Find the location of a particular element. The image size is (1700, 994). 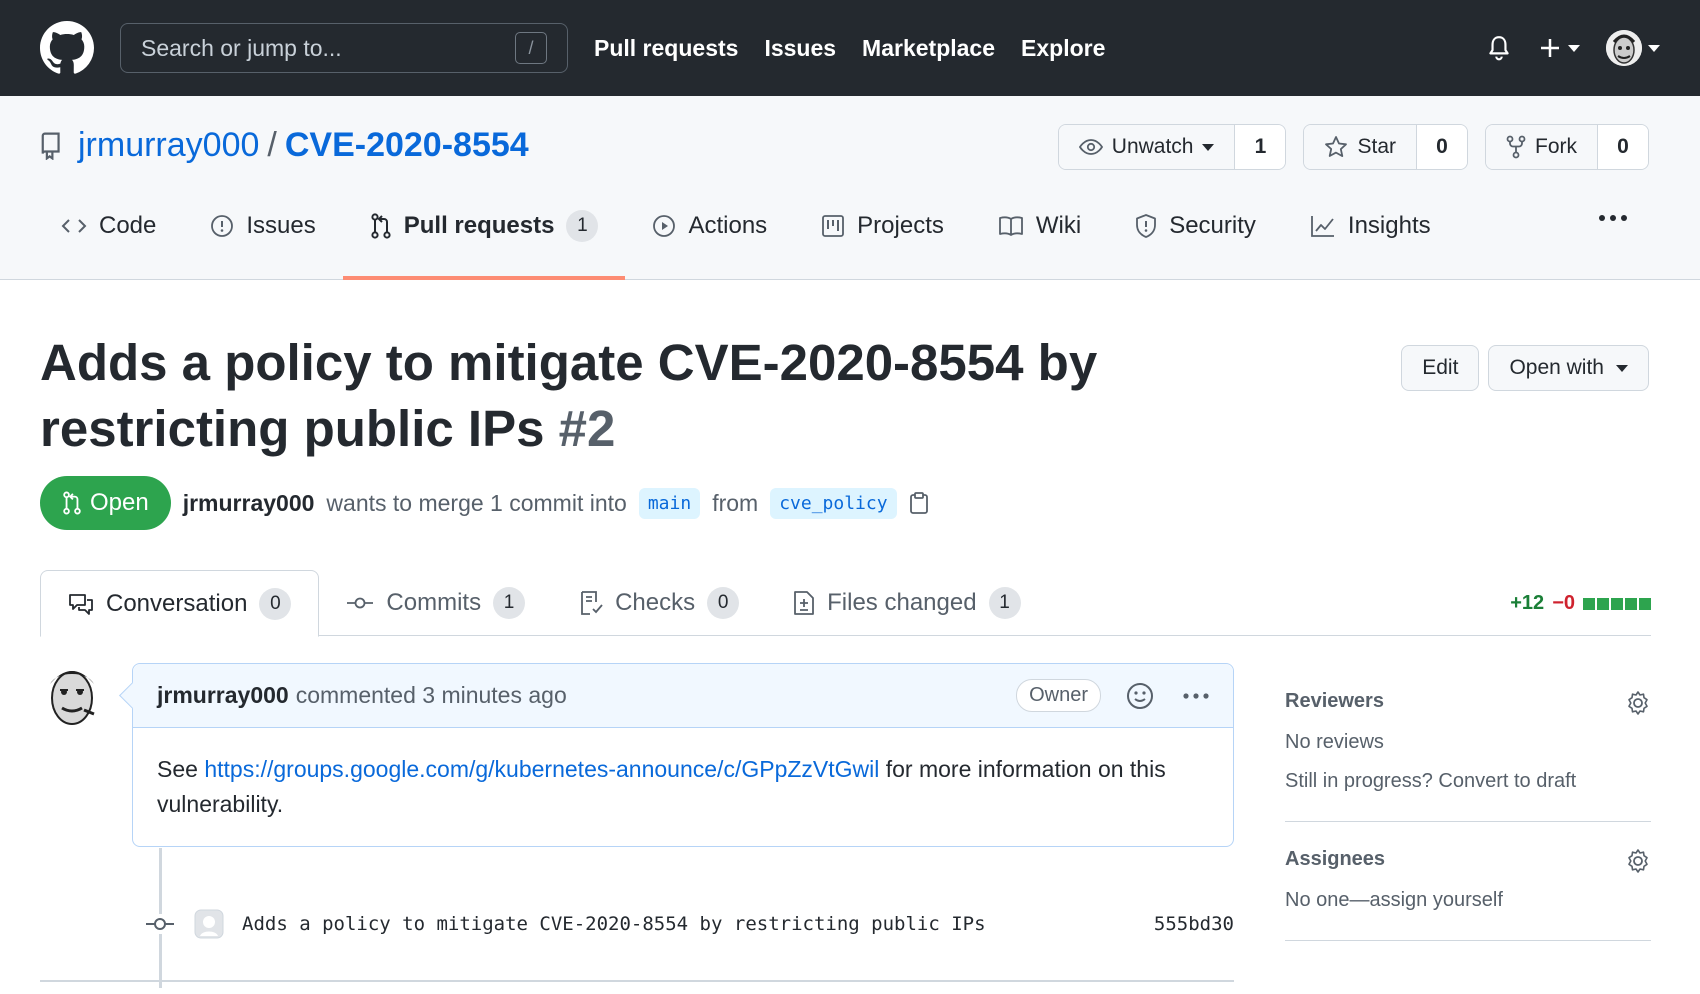

copy-icon is located at coordinates (919, 503).